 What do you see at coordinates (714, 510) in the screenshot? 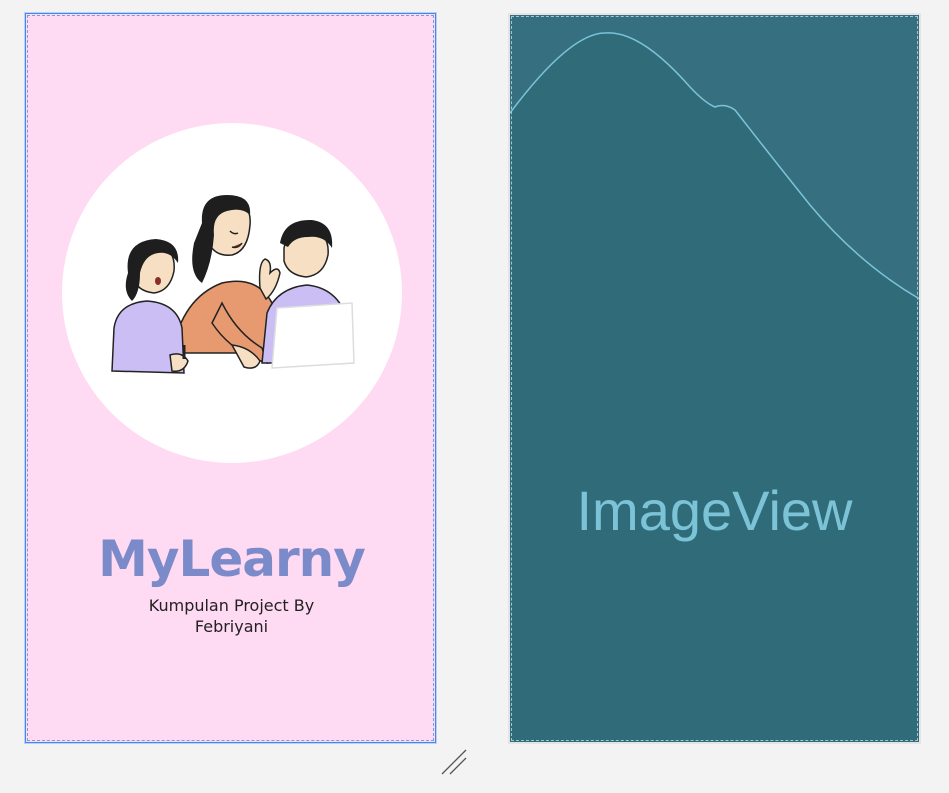
I see `imageview-placeholder-label: ImageView` at bounding box center [714, 510].